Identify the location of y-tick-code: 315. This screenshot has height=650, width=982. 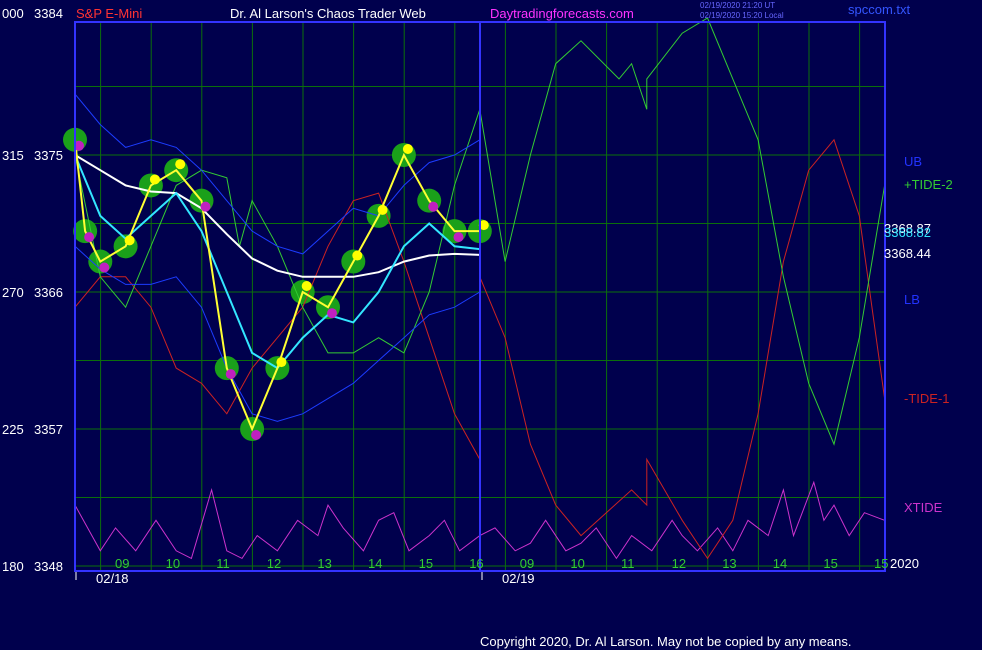
(13, 155).